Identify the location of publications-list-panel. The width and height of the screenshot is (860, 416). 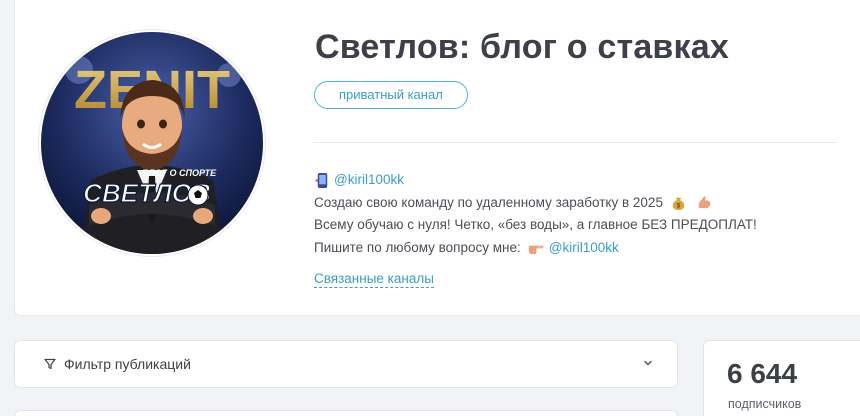
(346, 413).